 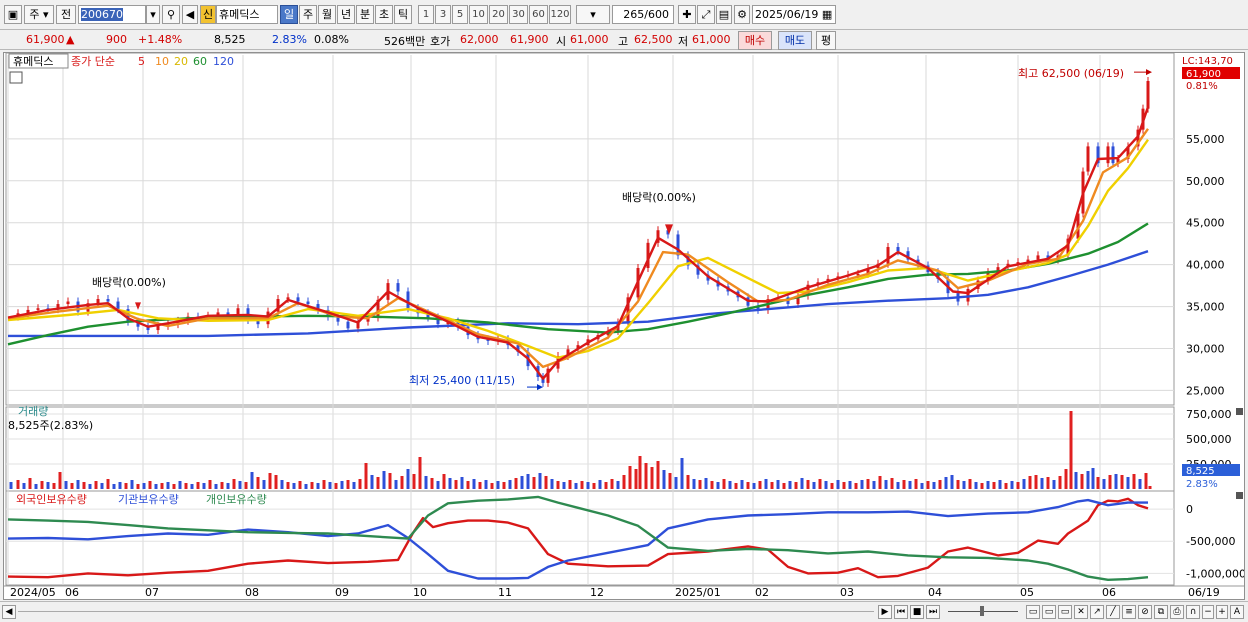 I want to click on trend-icon: ↗, so click(x=1097, y=612).